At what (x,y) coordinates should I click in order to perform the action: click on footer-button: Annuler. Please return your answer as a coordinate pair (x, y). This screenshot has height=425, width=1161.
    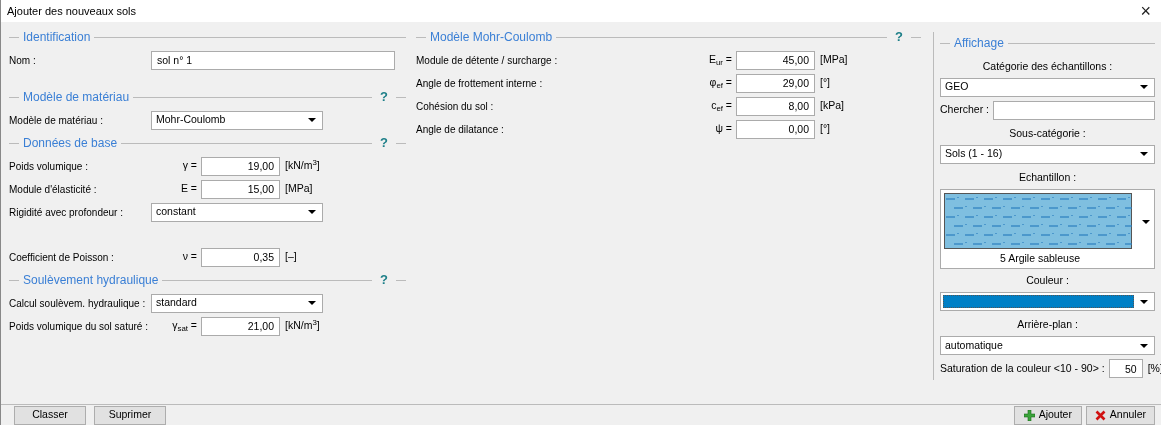
    Looking at the image, I should click on (1120, 415).